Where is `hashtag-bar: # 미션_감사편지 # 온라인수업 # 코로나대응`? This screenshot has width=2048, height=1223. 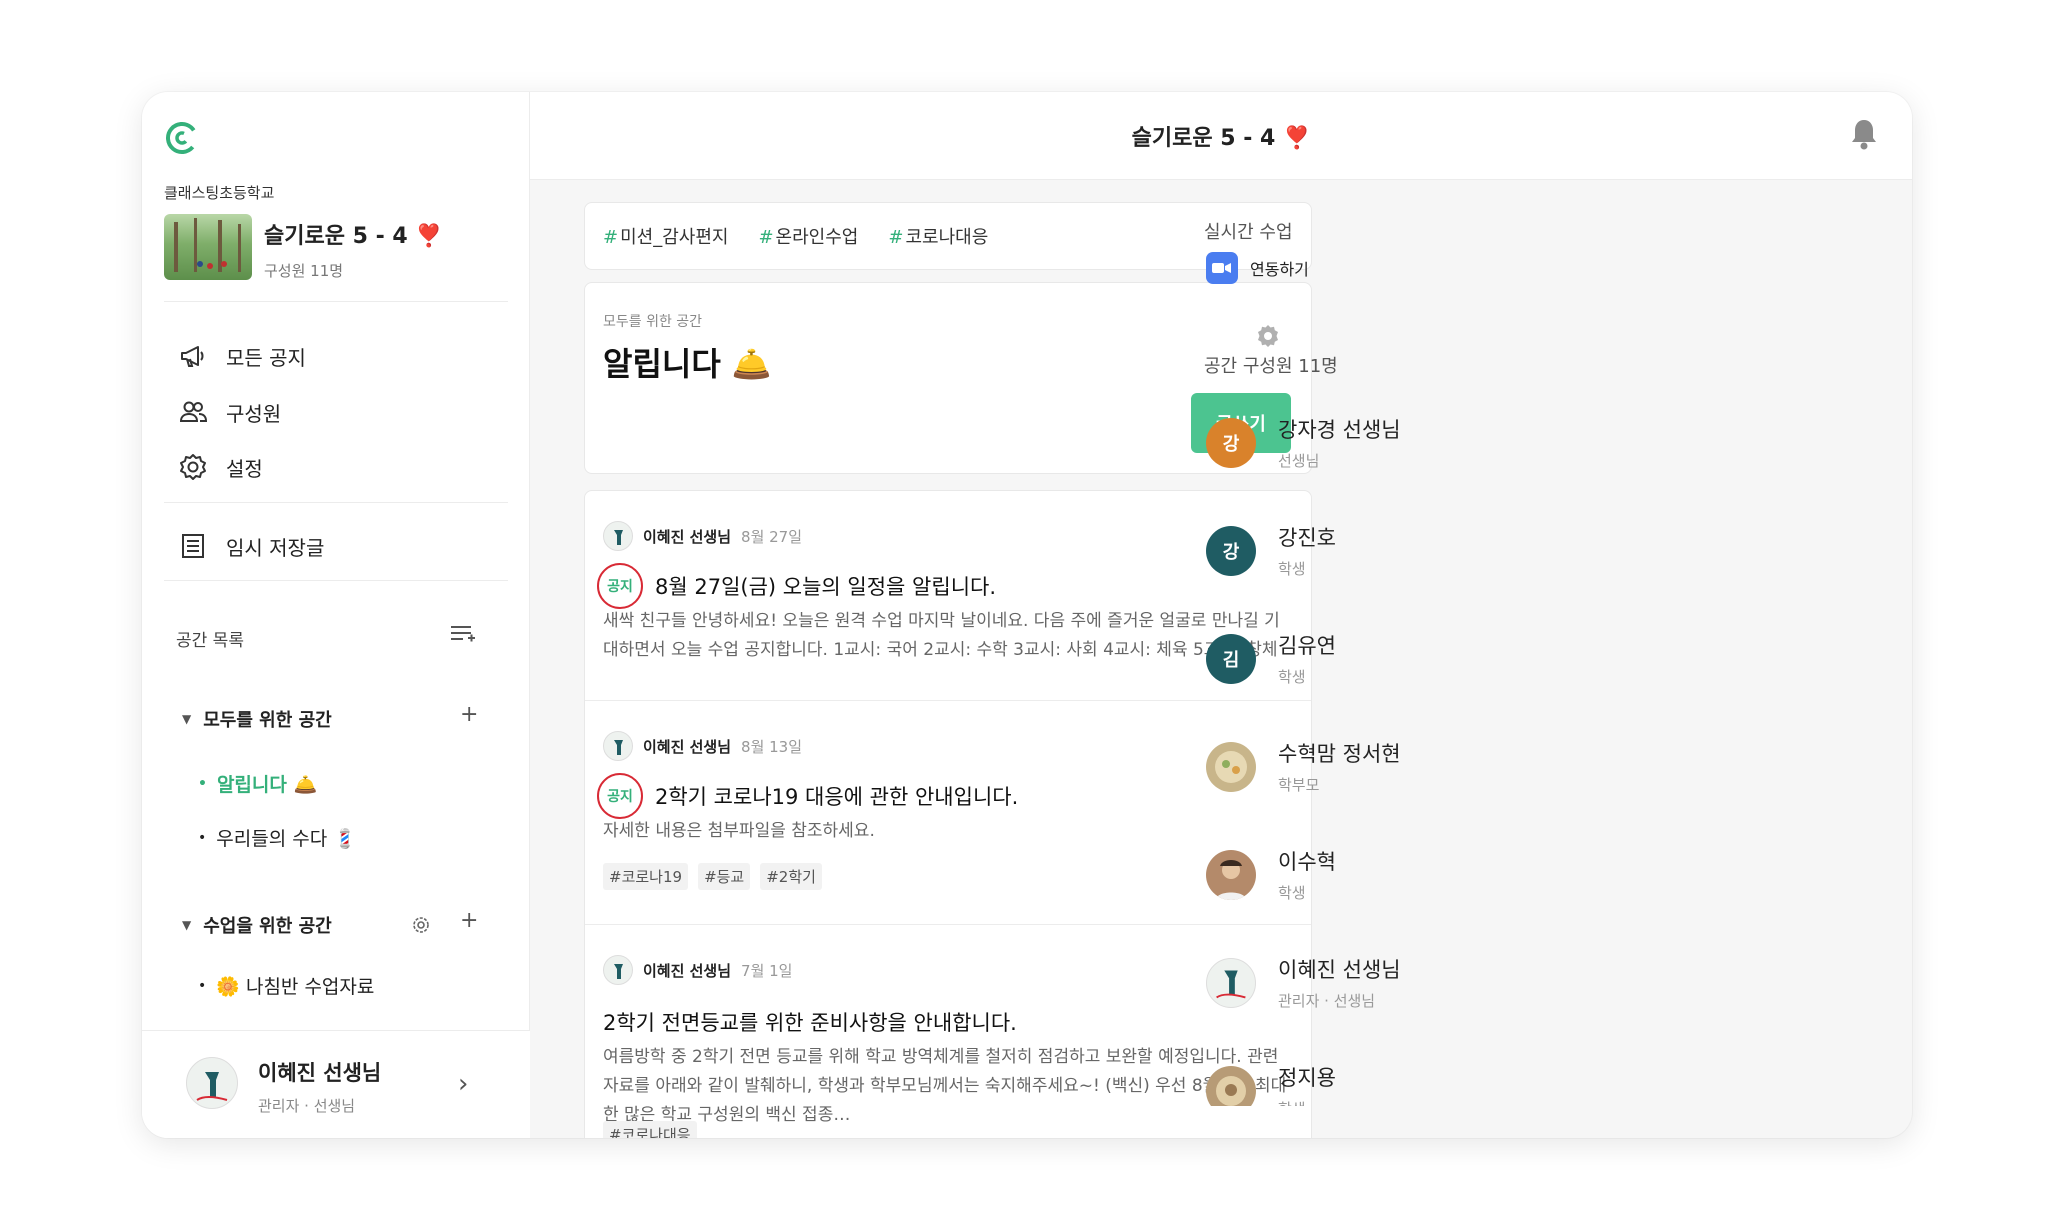 hashtag-bar: # 미션_감사편지 # 온라인수업 # 코로나대응 is located at coordinates (948, 236).